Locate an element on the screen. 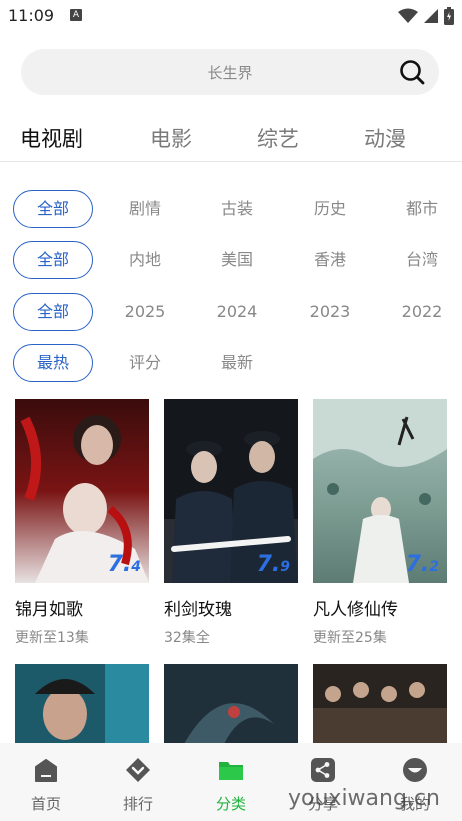 The width and height of the screenshot is (462, 821). category-tabs: 电视剧 电影 综艺 动漫 is located at coordinates (231, 137).